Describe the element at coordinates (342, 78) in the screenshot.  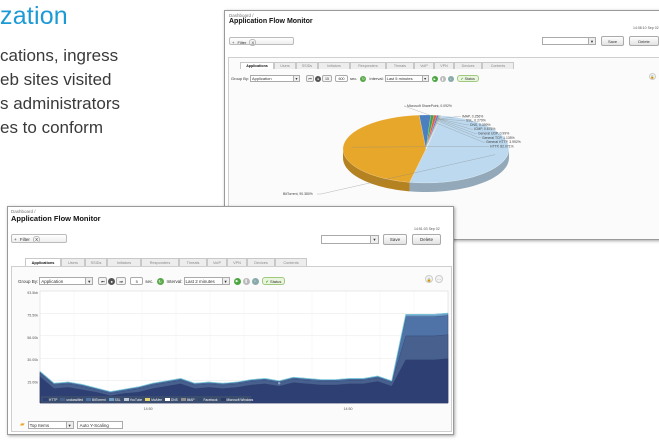
I see `seconds-input: 600` at that location.